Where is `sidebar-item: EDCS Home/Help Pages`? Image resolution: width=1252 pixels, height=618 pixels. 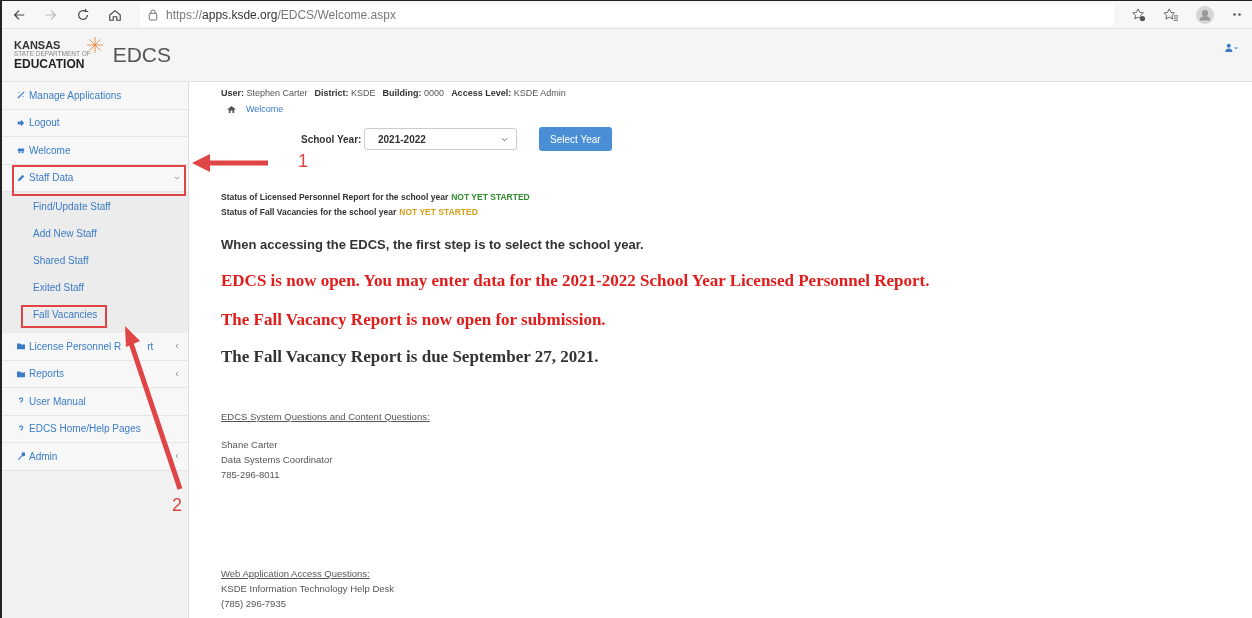
sidebar-item: EDCS Home/Help Pages is located at coordinates (95, 429).